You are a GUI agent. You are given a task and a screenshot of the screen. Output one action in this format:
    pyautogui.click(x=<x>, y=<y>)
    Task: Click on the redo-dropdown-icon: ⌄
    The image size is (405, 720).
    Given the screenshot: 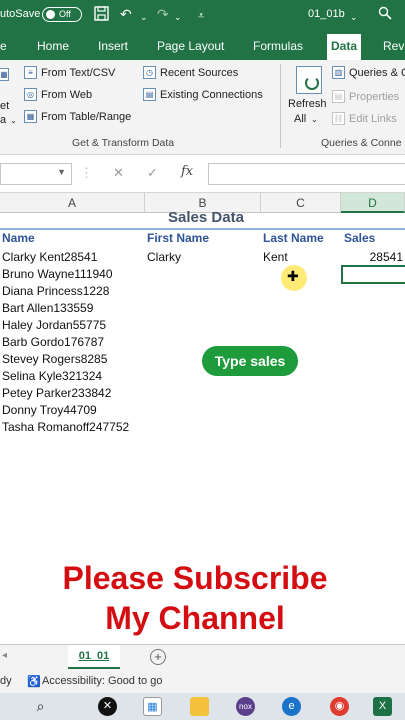 What is the action you would take?
    pyautogui.click(x=178, y=17)
    